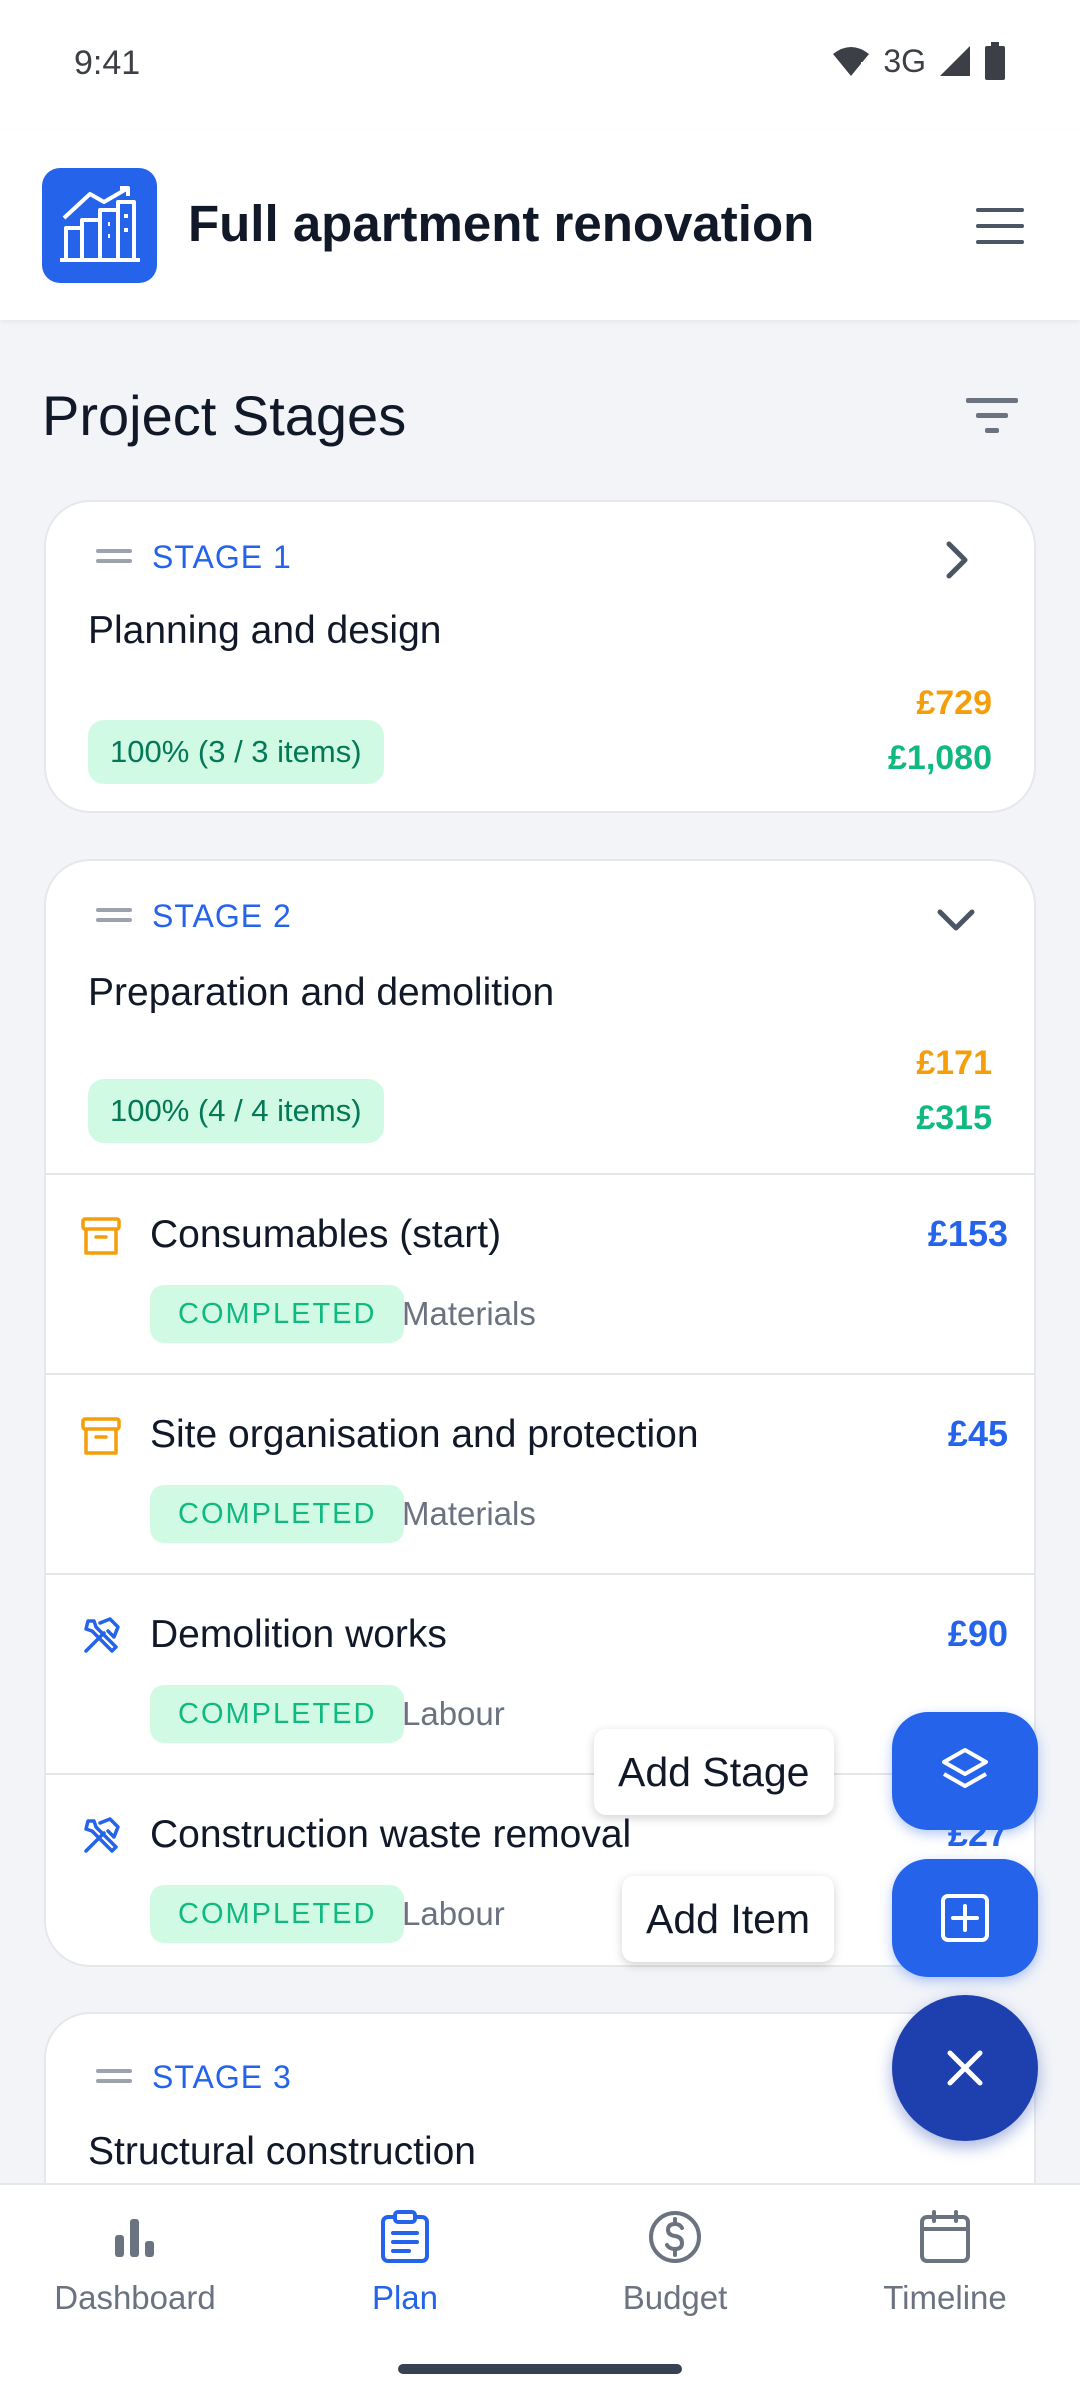  I want to click on status-icons: 3G, so click(918, 61).